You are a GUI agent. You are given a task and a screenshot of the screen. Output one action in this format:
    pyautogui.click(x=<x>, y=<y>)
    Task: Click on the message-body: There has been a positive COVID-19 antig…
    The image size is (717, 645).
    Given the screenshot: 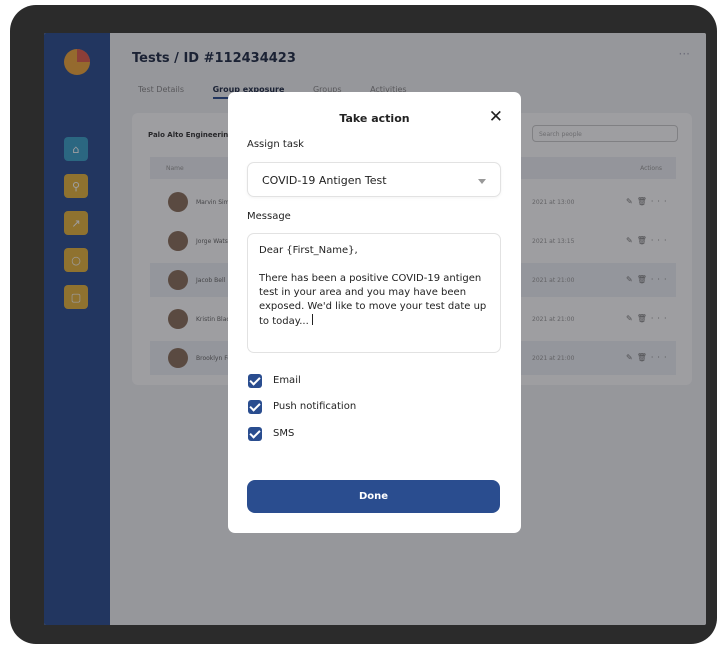 What is the action you would take?
    pyautogui.click(x=373, y=300)
    